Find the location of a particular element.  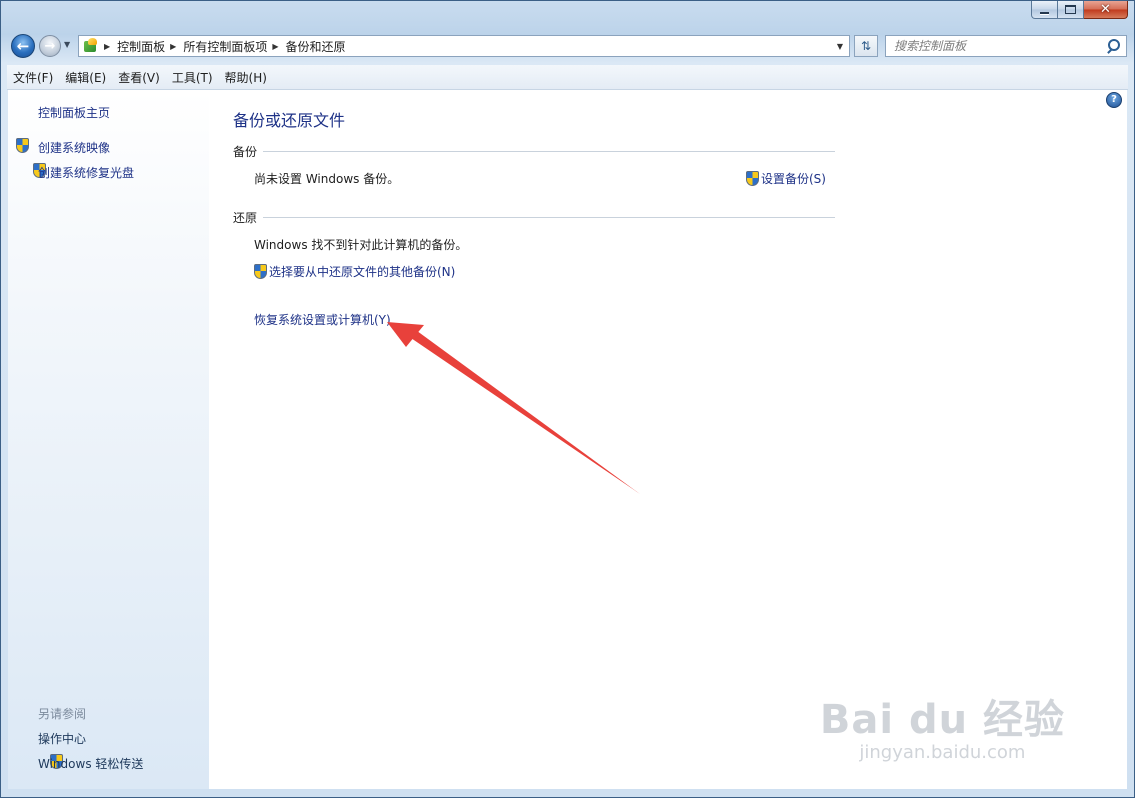

restore-header-label: 还原 is located at coordinates (245, 218).